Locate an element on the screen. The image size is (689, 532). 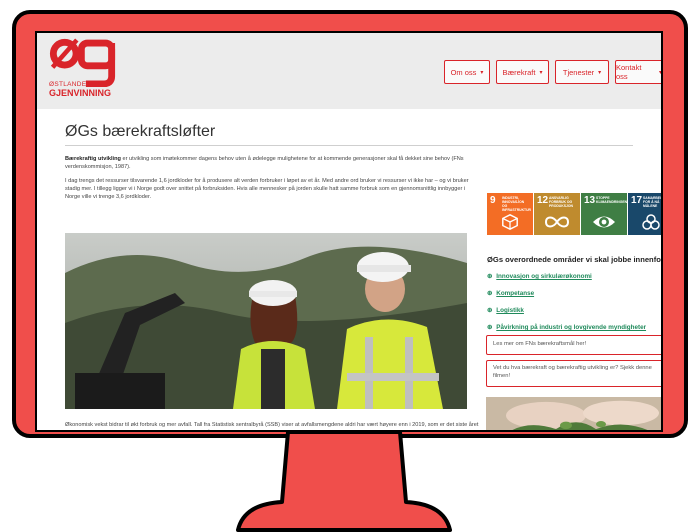
nav-kontakt-oss: Kontakt oss ▾ is located at coordinates (638, 72).